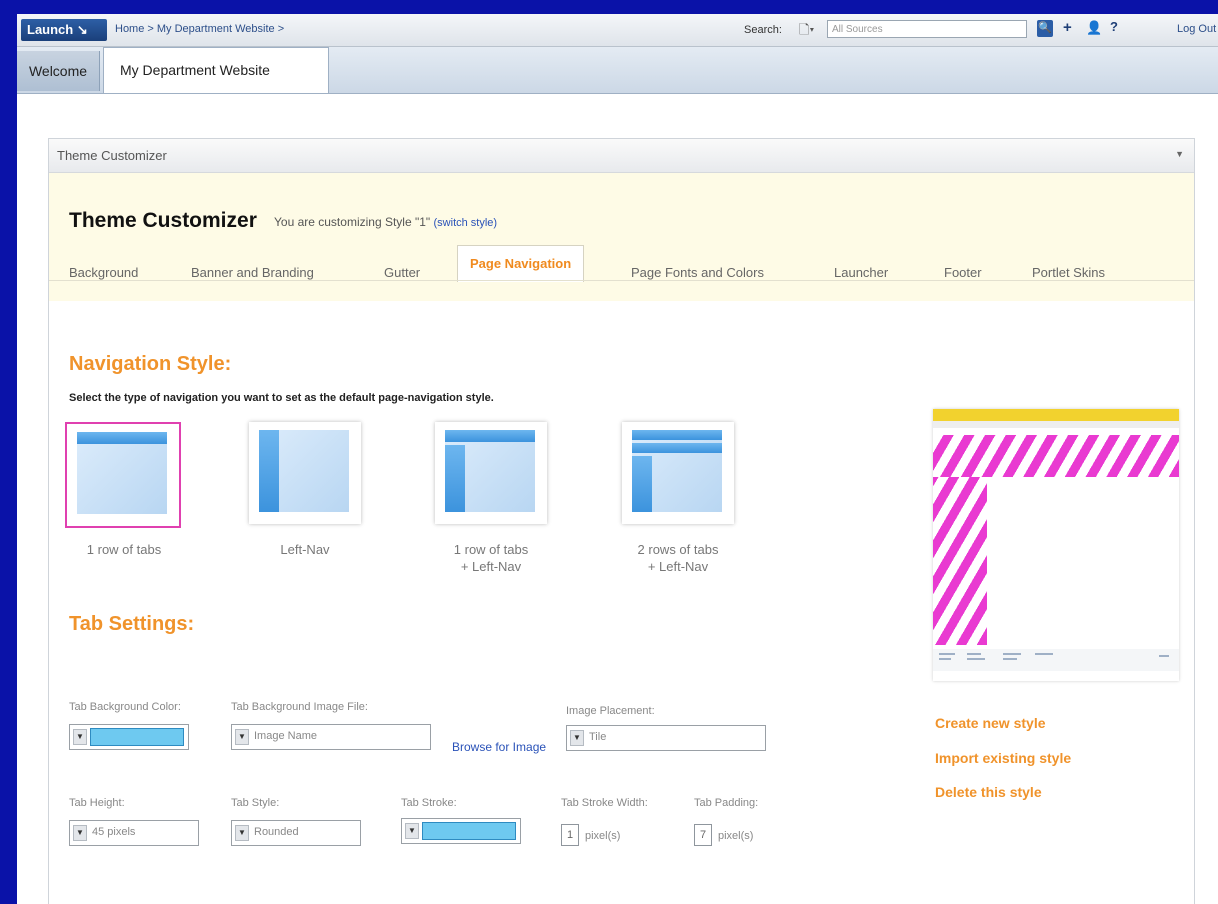 The width and height of the screenshot is (1218, 904). Describe the element at coordinates (163, 220) in the screenshot. I see `page-title: Theme Customizer` at that location.